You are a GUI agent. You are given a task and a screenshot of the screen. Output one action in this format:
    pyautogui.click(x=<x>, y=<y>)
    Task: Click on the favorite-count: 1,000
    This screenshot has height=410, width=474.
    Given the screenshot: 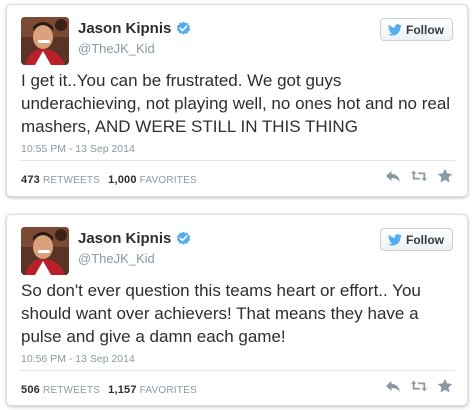 What is the action you would take?
    pyautogui.click(x=122, y=180)
    